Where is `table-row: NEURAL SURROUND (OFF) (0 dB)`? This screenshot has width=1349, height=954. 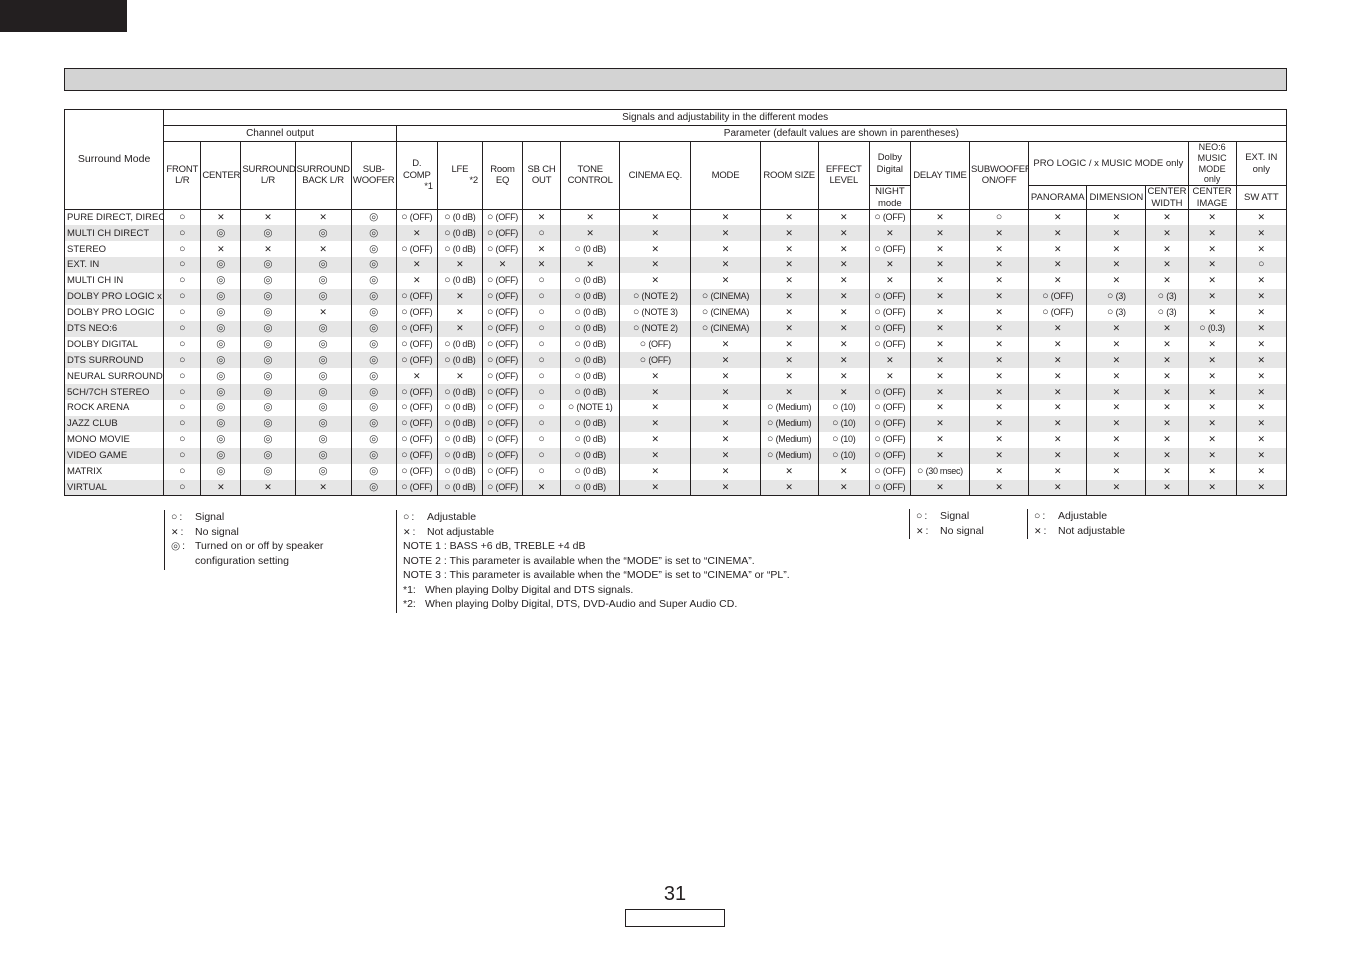
table-row: NEURAL SURROUND (OFF) (0 dB) is located at coordinates (675, 376).